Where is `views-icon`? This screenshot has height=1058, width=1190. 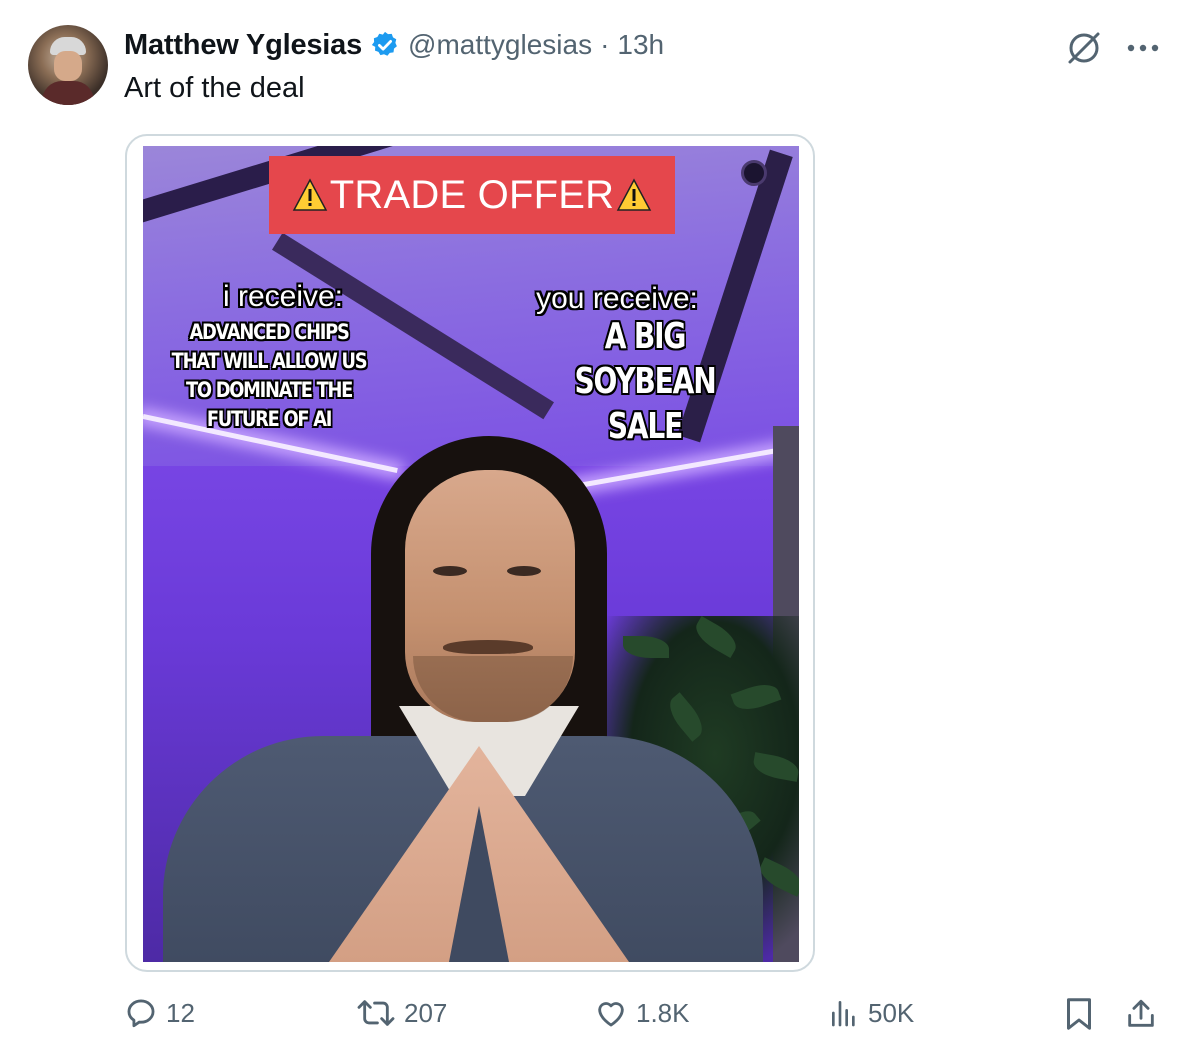
views-icon is located at coordinates (843, 1014).